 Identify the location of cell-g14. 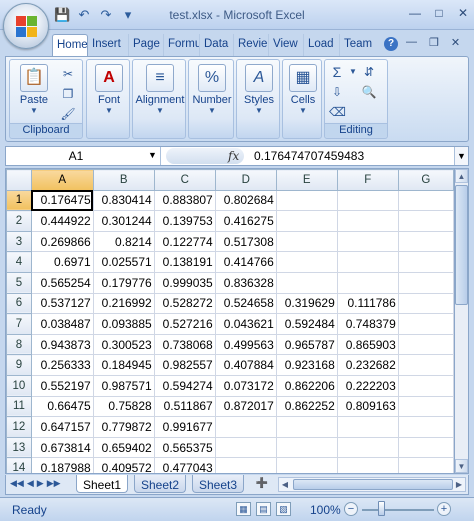
(425, 465).